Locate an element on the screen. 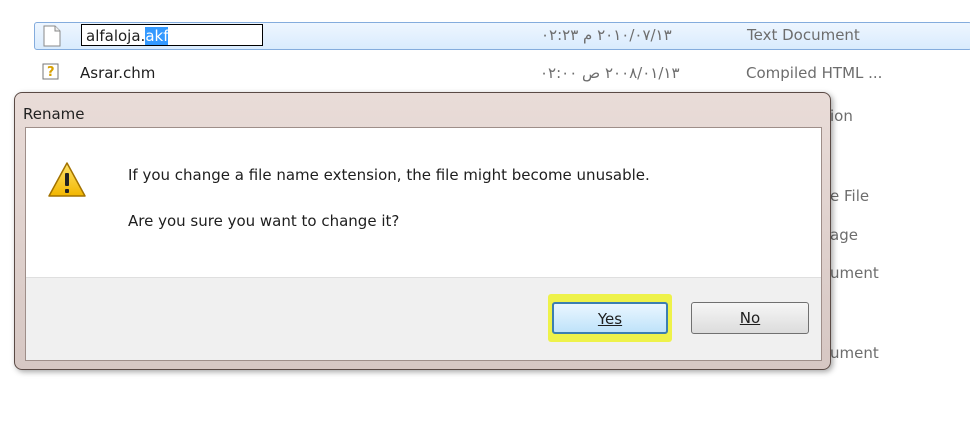 The width and height of the screenshot is (970, 439). yes-button-label: Yes is located at coordinates (610, 319).